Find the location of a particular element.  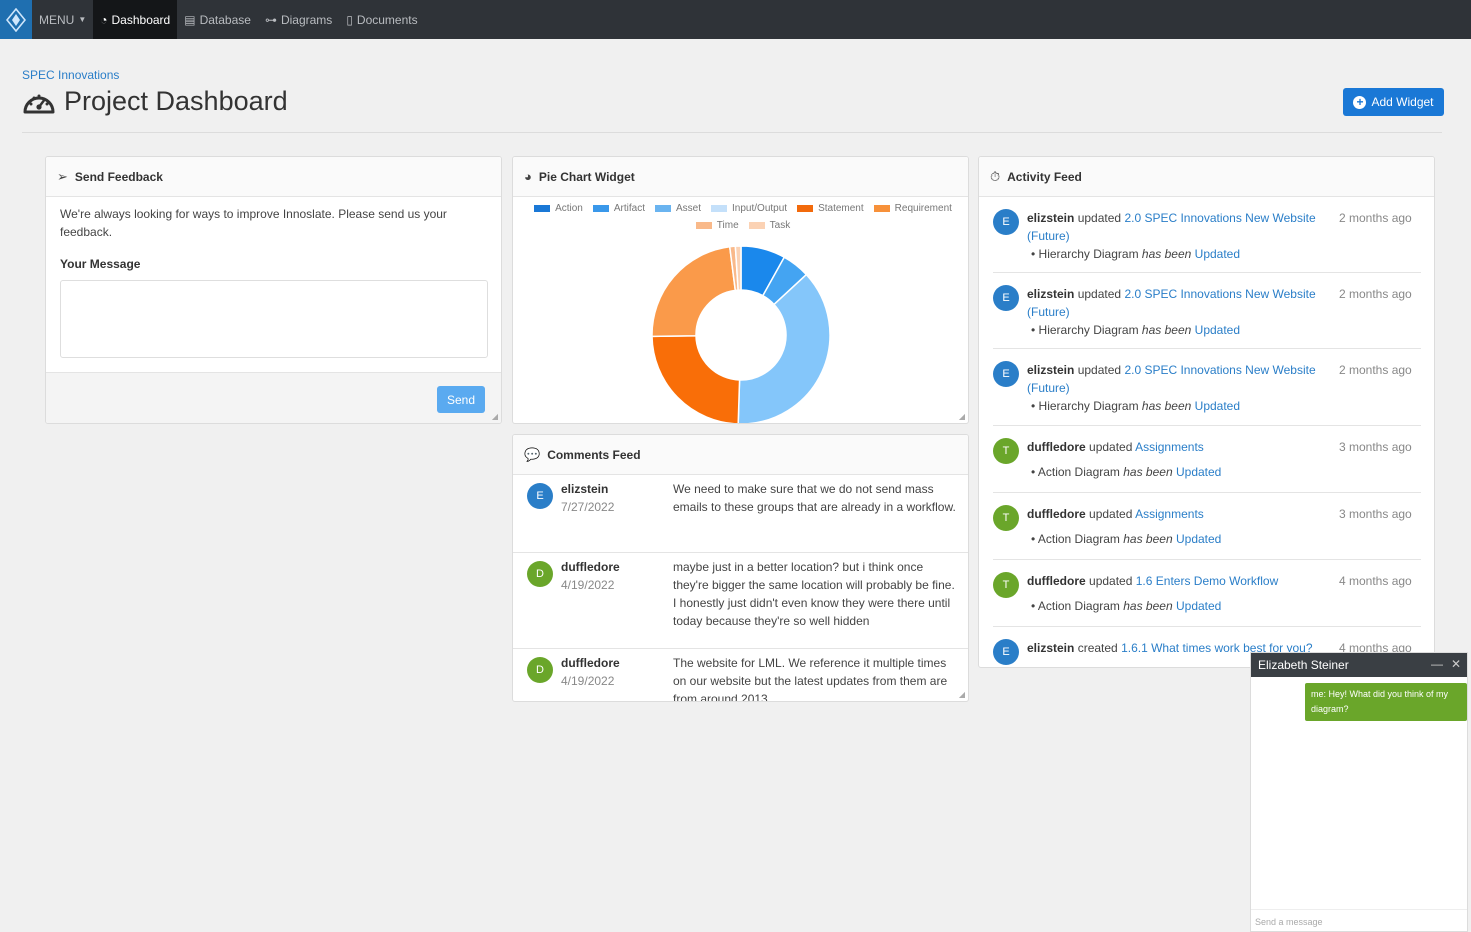

app-logo is located at coordinates (16, 19).